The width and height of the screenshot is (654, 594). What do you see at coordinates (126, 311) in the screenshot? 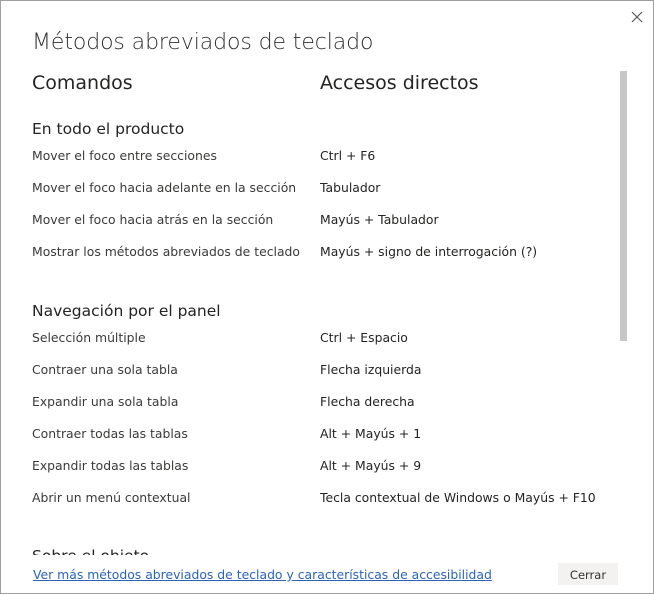
I see `section-title: Navegación por el panel` at bounding box center [126, 311].